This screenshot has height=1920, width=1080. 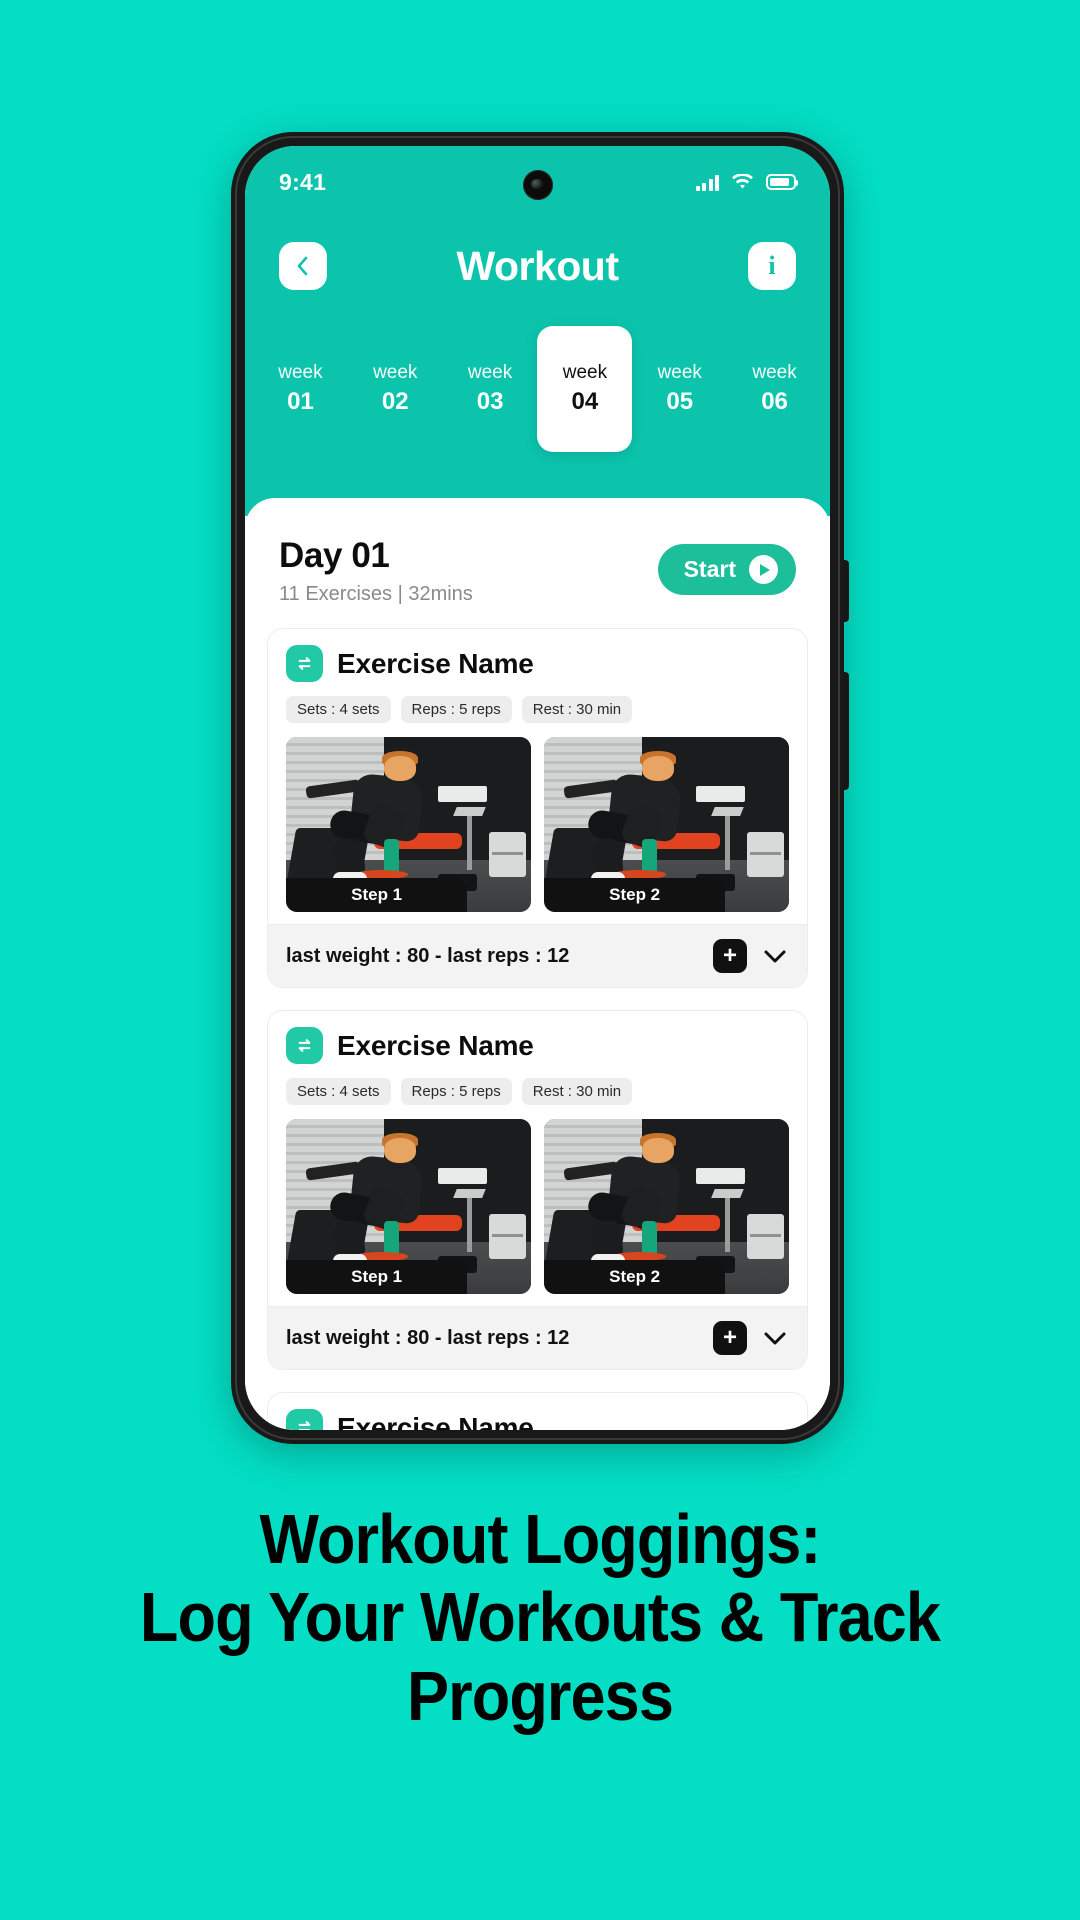 I want to click on header-nav-row: Workout i, so click(x=537, y=247).